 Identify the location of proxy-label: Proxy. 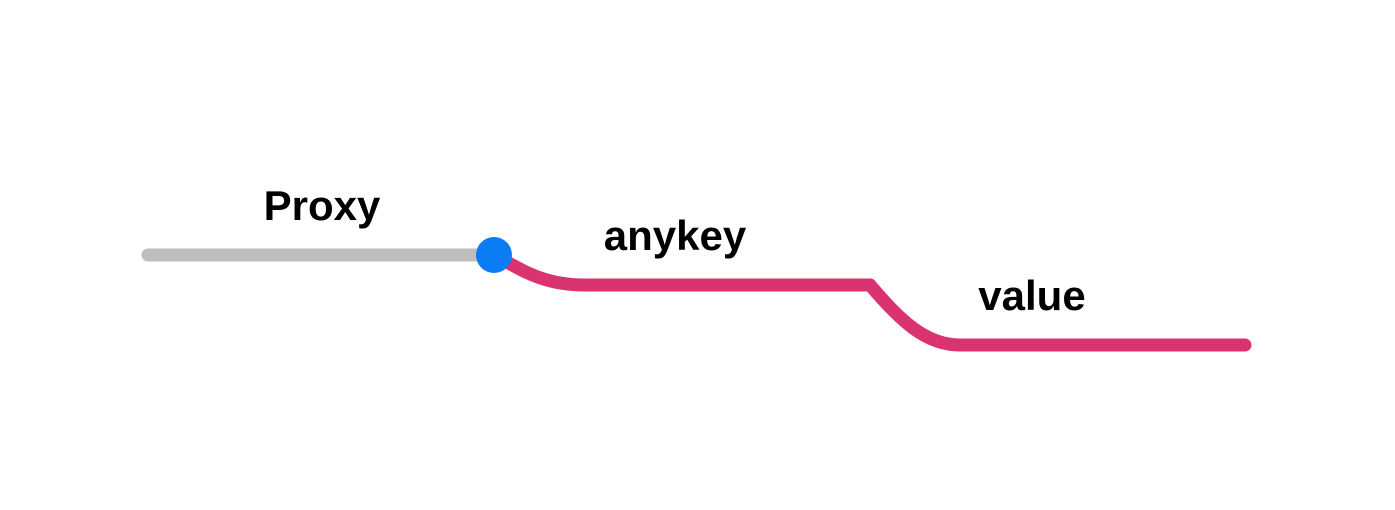
(322, 205).